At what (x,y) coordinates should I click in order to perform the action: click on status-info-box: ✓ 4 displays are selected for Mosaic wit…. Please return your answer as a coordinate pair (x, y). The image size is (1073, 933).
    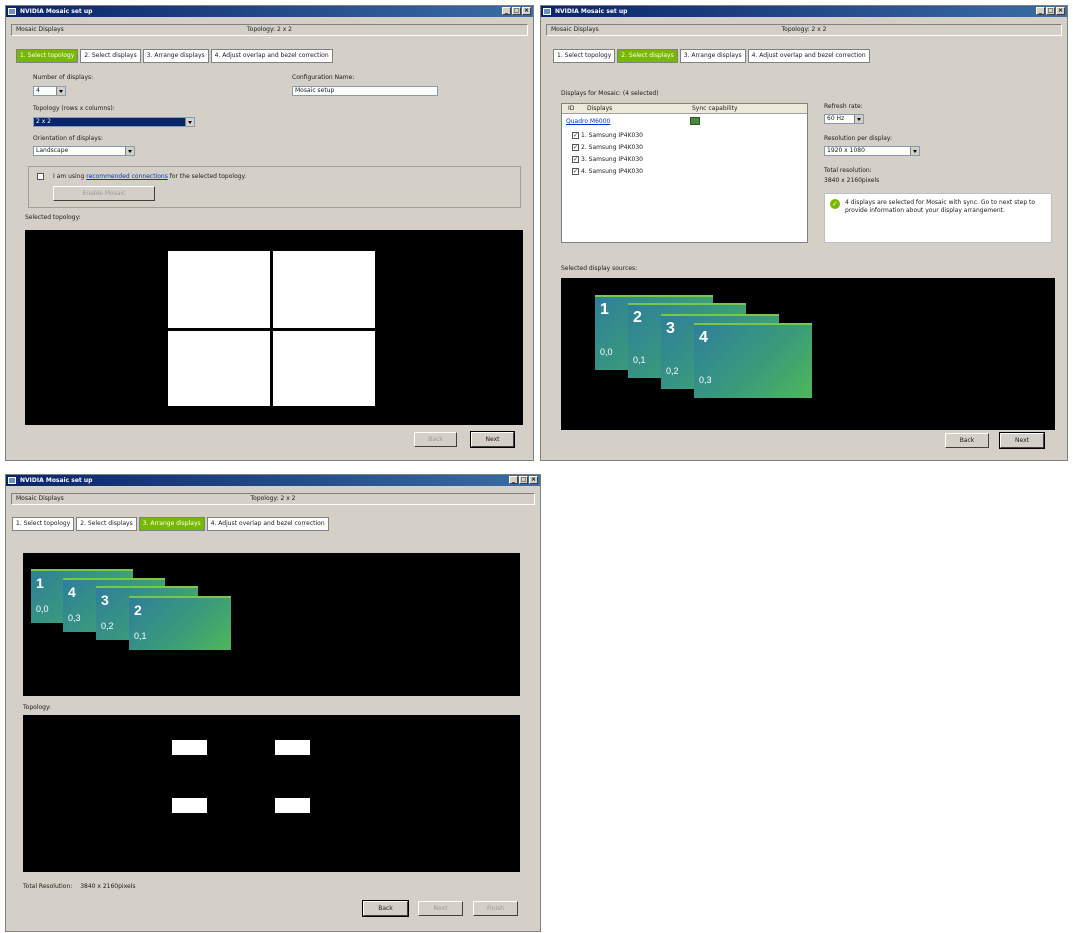
    Looking at the image, I should click on (938, 218).